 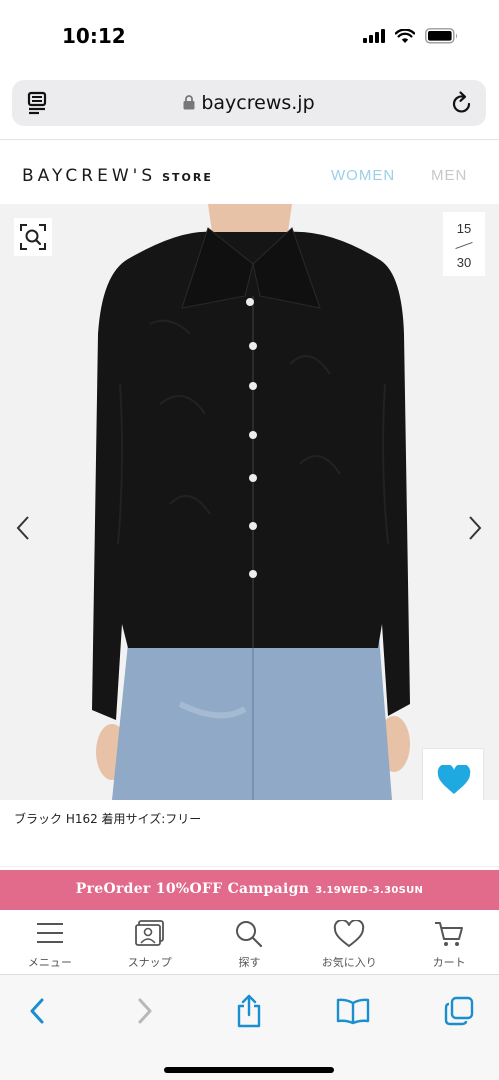 What do you see at coordinates (405, 35) in the screenshot?
I see `wifi-icon` at bounding box center [405, 35].